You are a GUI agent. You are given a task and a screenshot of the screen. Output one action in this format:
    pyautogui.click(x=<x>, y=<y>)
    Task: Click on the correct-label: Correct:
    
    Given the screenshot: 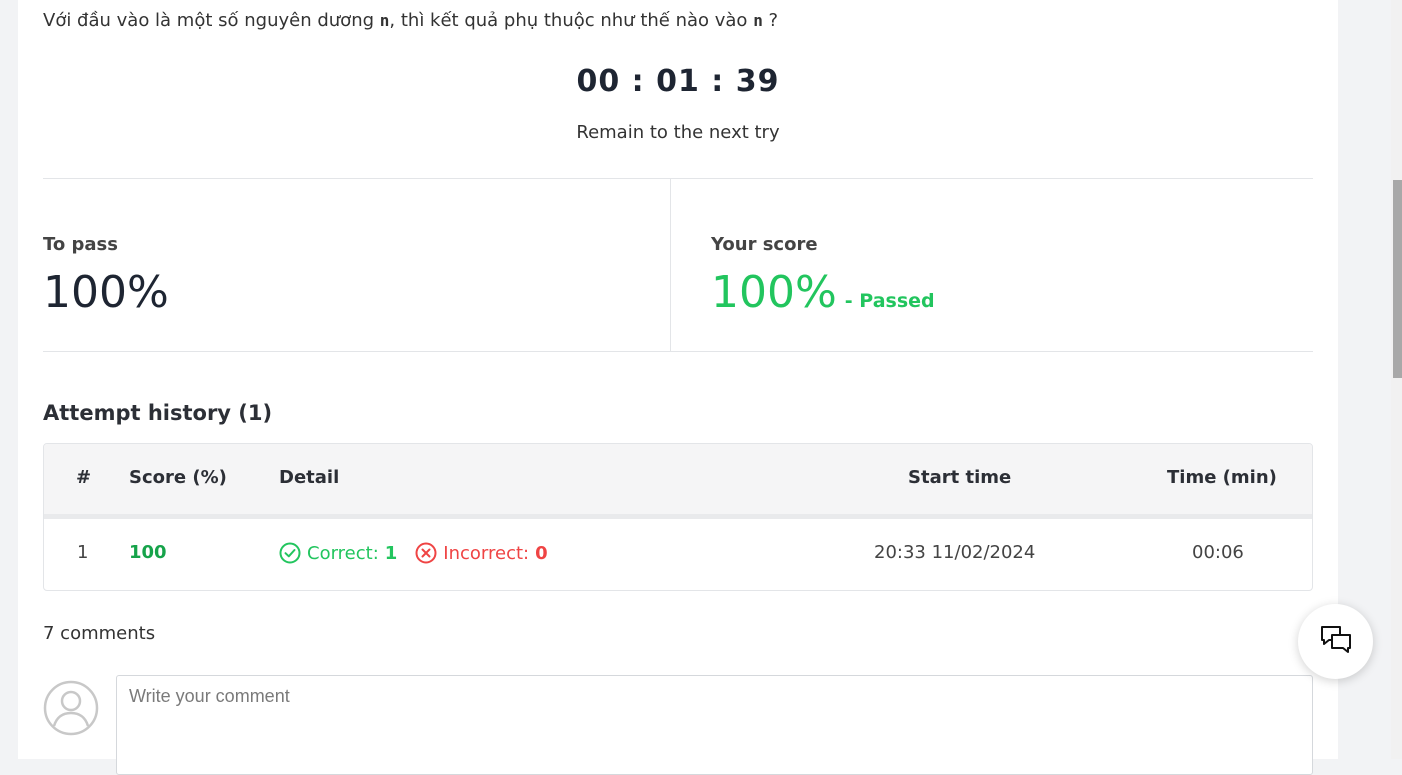 What is the action you would take?
    pyautogui.click(x=343, y=553)
    